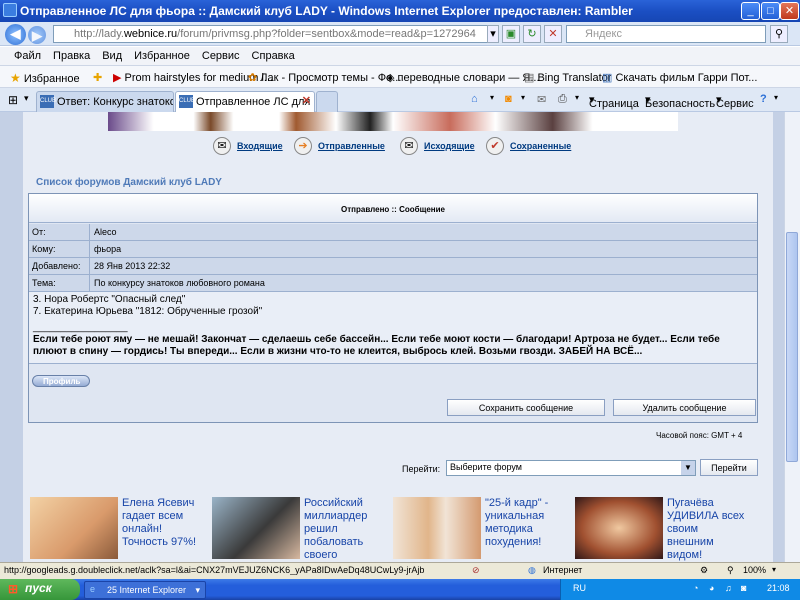 The height and width of the screenshot is (600, 800). I want to click on menu-file: Файл, so click(23, 54).